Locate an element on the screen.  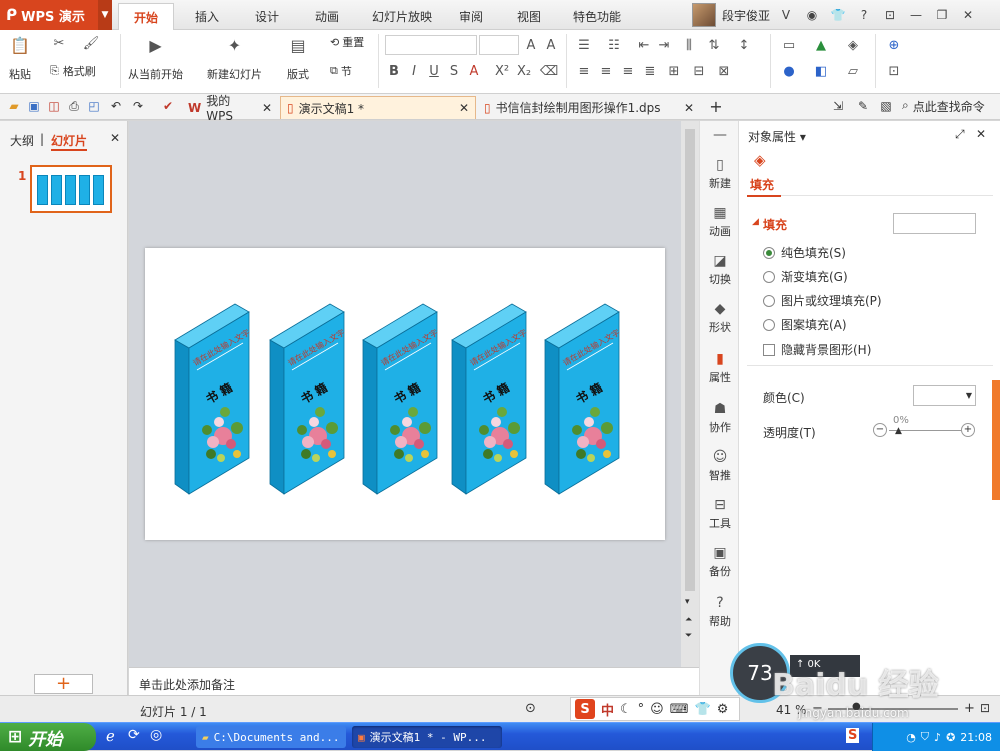
tab-design: 设计 is located at coordinates (267, 16).